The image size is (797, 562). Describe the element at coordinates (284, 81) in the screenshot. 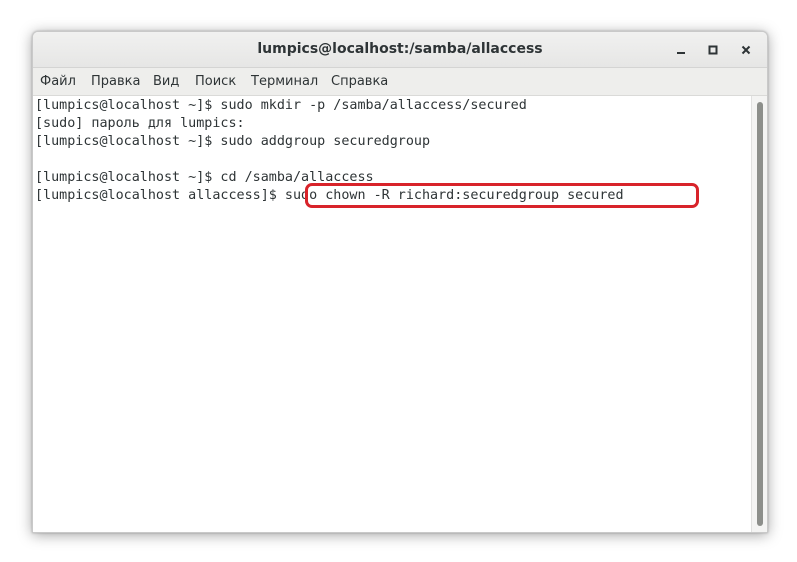

I see `menu-terminal: Терминал` at that location.